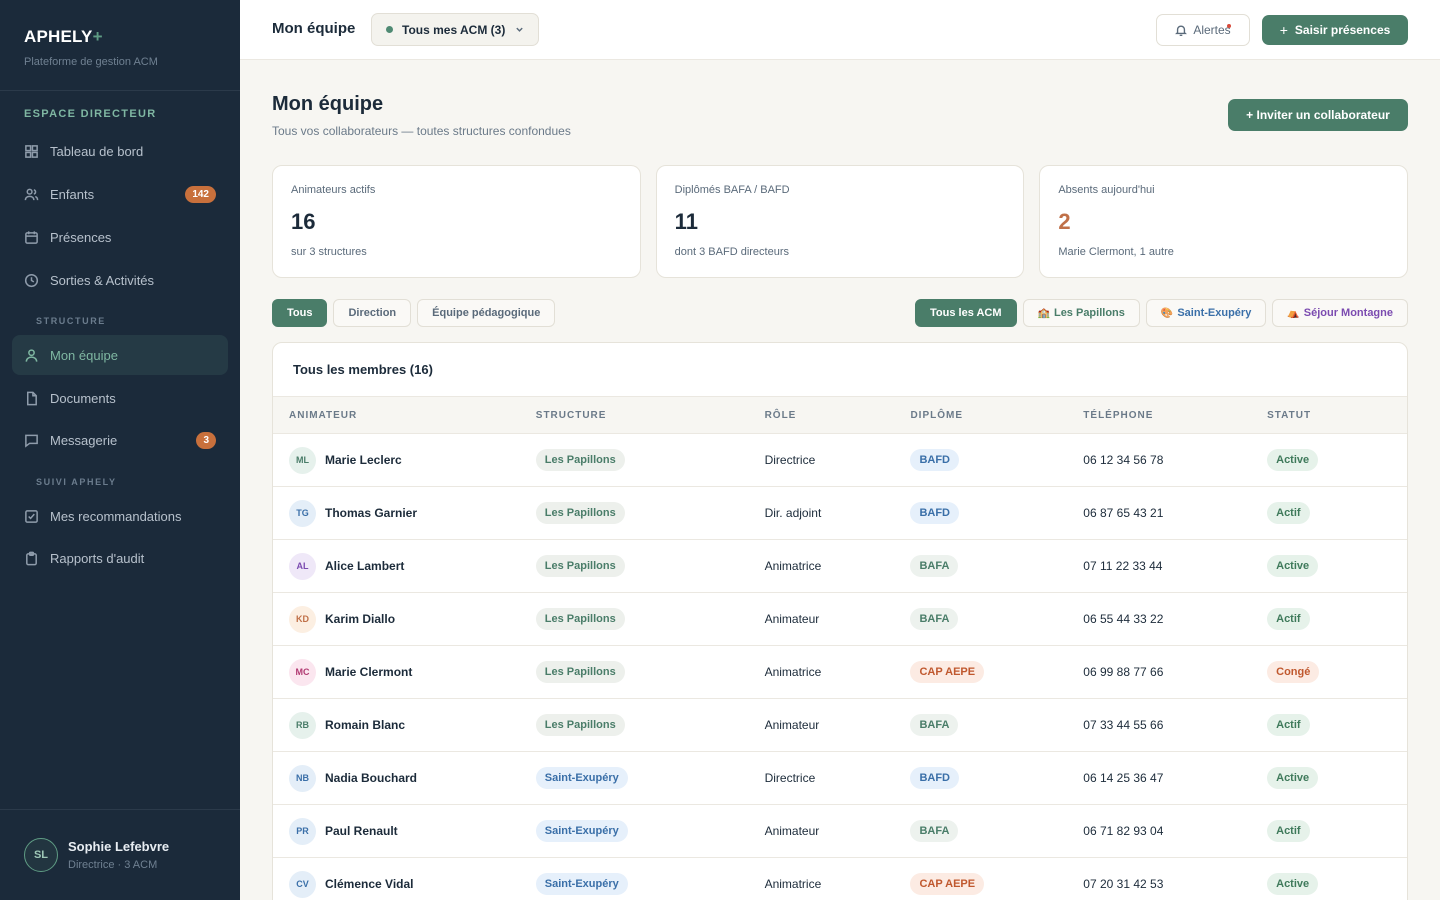 Image resolution: width=1440 pixels, height=900 pixels. What do you see at coordinates (361, 831) in the screenshot?
I see `member-name: Paul Renault` at bounding box center [361, 831].